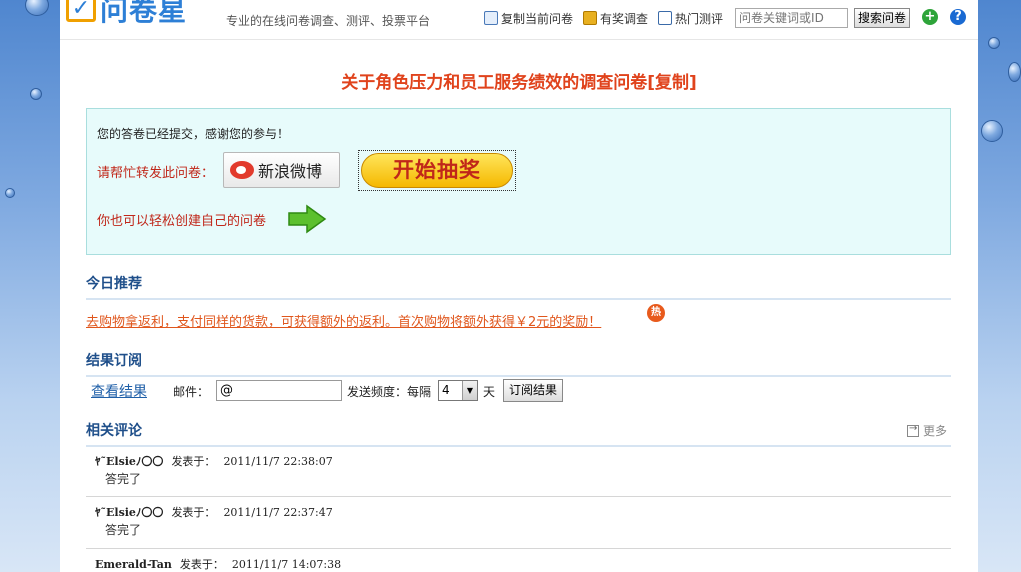 Image resolution: width=1021 pixels, height=572 pixels. Describe the element at coordinates (656, 313) in the screenshot. I see `hot-badge-icon: 热` at that location.